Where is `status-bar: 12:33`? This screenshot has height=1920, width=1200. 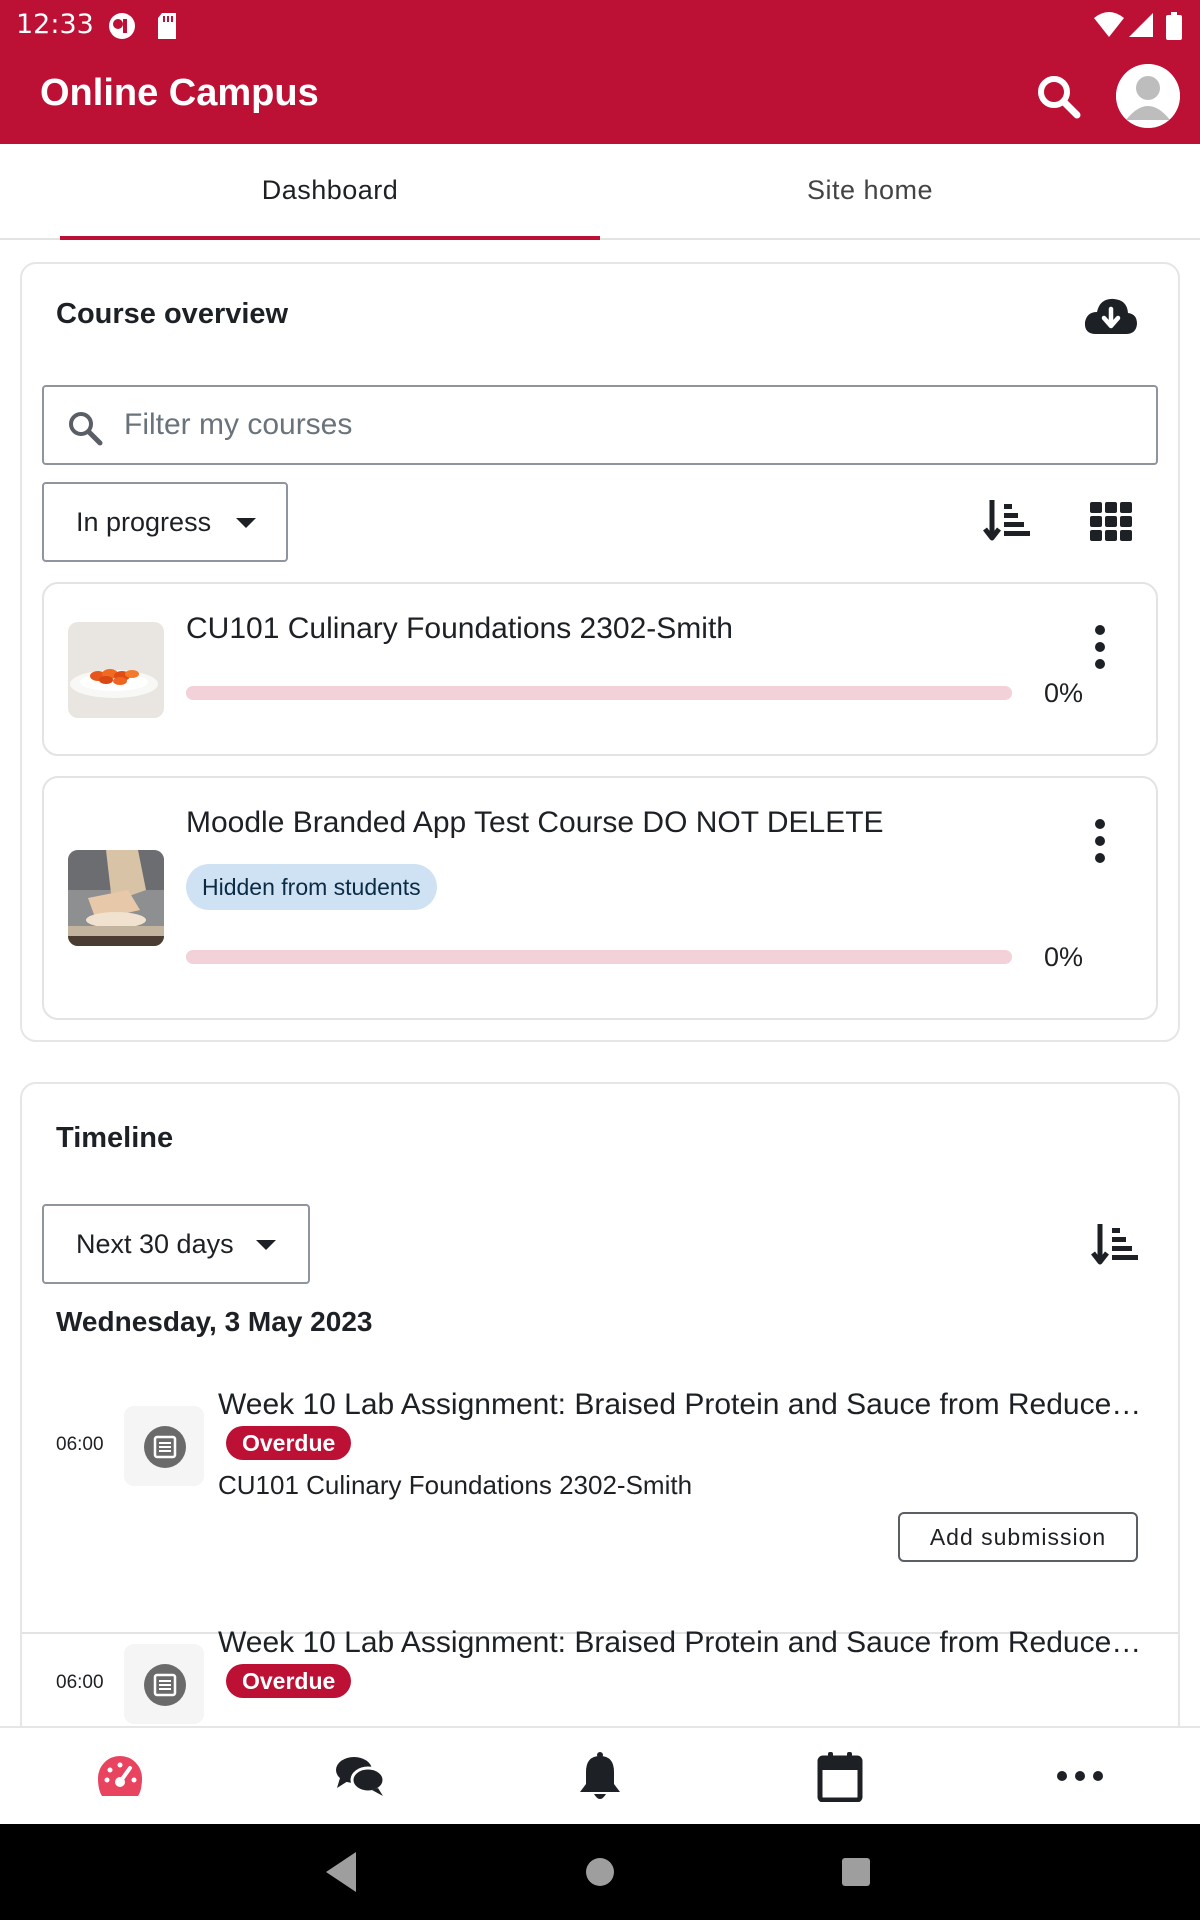
status-bar: 12:33 is located at coordinates (600, 25).